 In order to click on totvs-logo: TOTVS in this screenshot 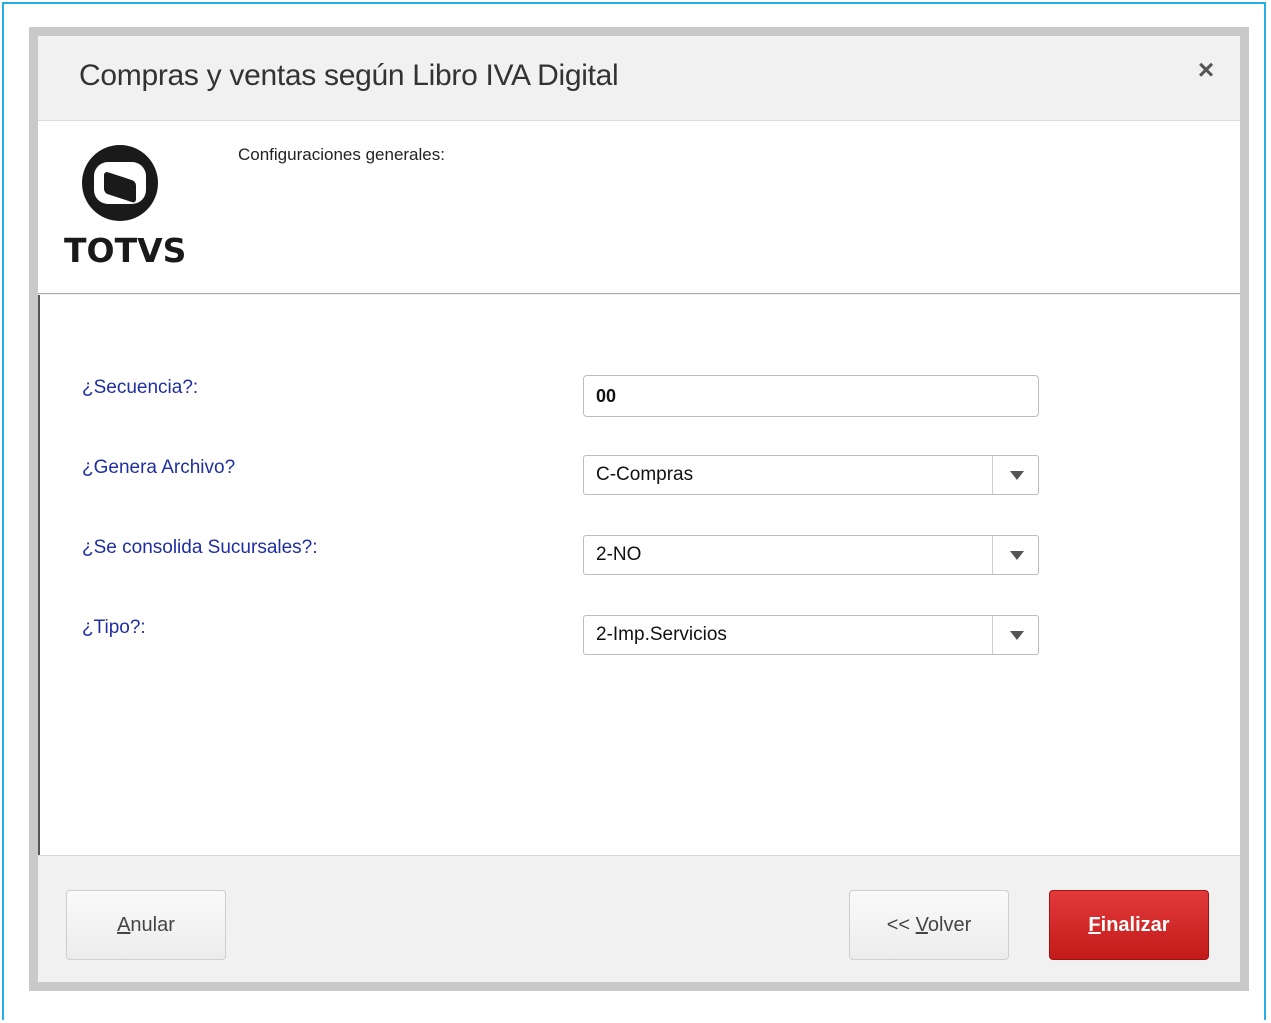, I will do `click(125, 204)`.